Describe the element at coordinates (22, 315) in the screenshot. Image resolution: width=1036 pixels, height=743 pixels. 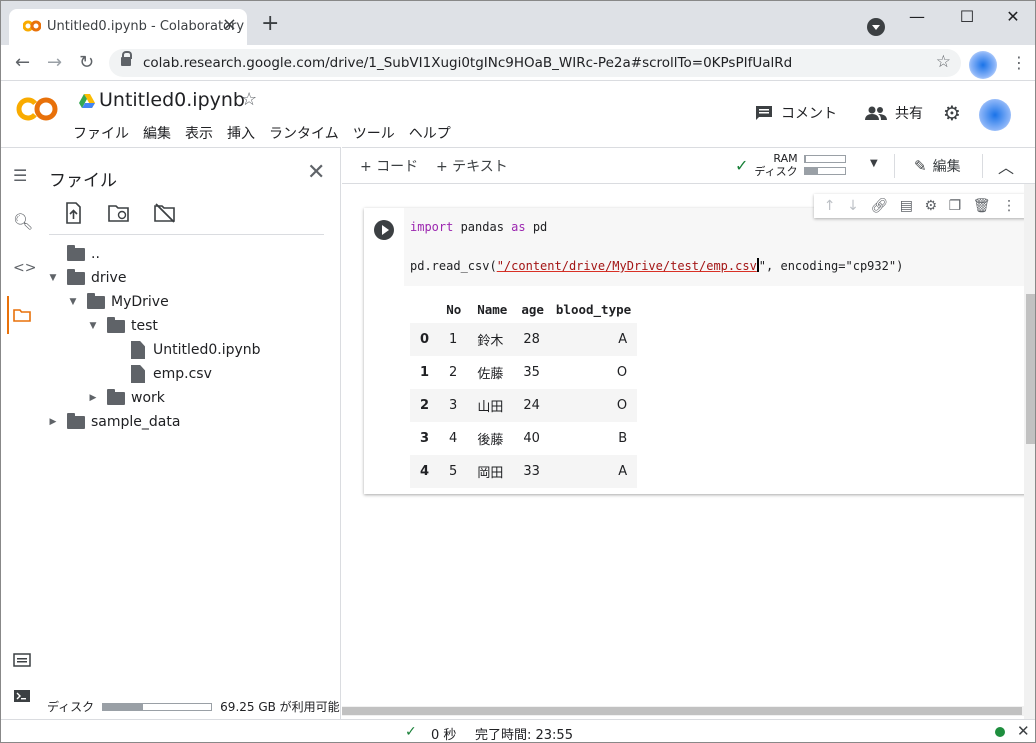
I see `files-folder-icon` at that location.